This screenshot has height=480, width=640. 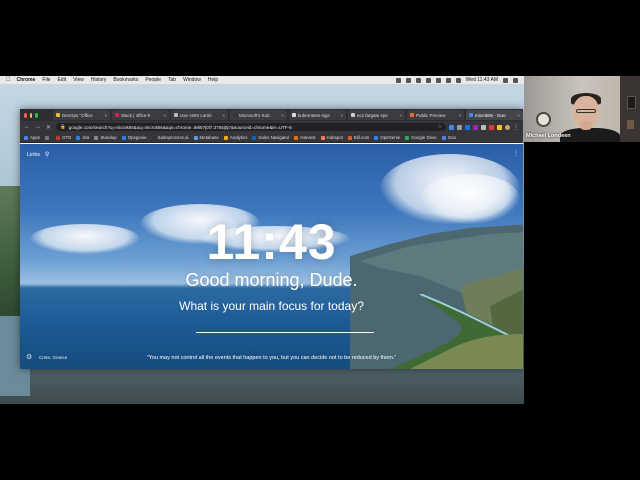 I want to click on menubar-clock: Wed 11:43 AM, so click(x=482, y=80).